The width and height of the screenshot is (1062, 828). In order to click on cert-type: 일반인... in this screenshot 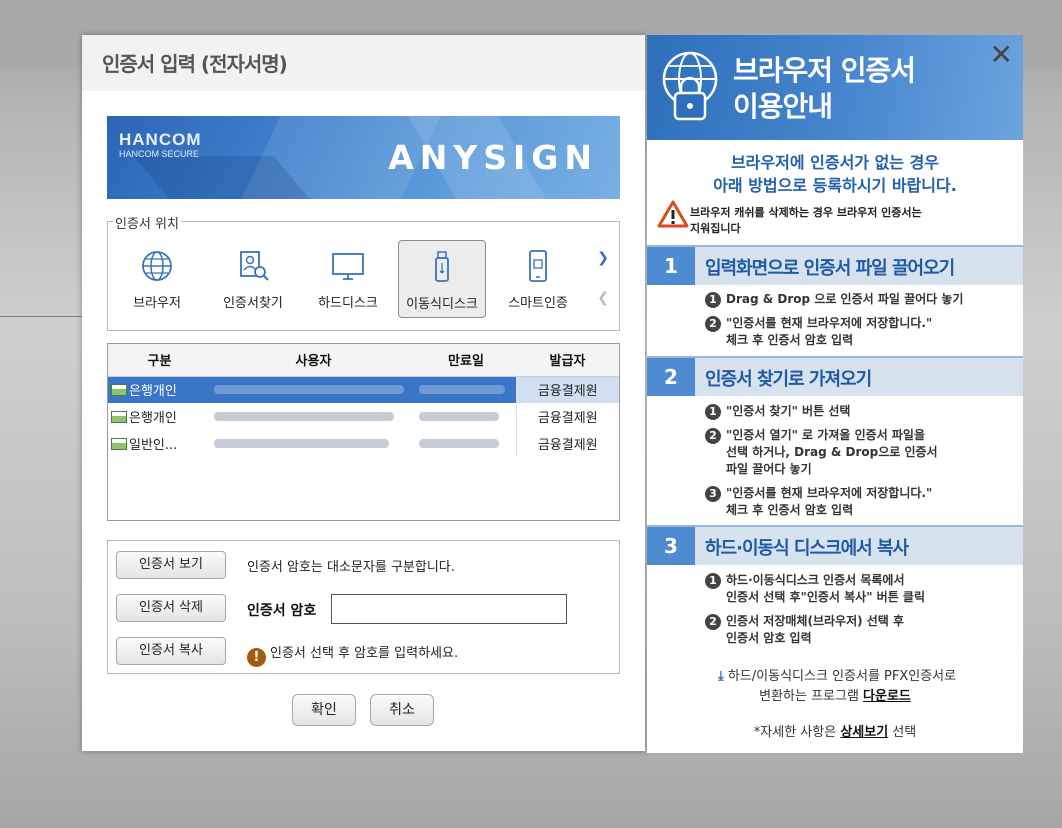, I will do `click(153, 445)`.